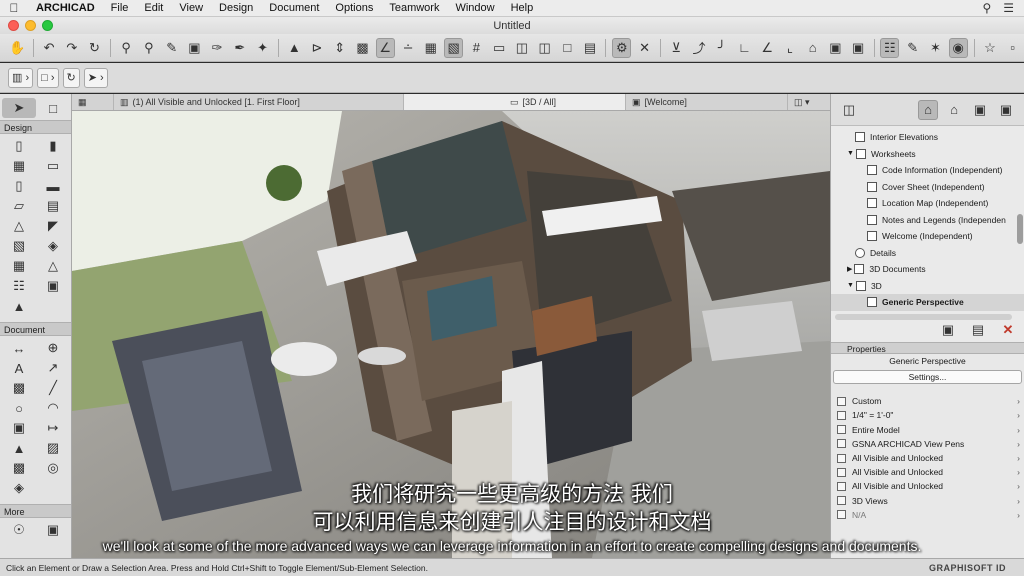 This screenshot has height=576, width=1024. I want to click on close-x-icon: ✕, so click(644, 48).